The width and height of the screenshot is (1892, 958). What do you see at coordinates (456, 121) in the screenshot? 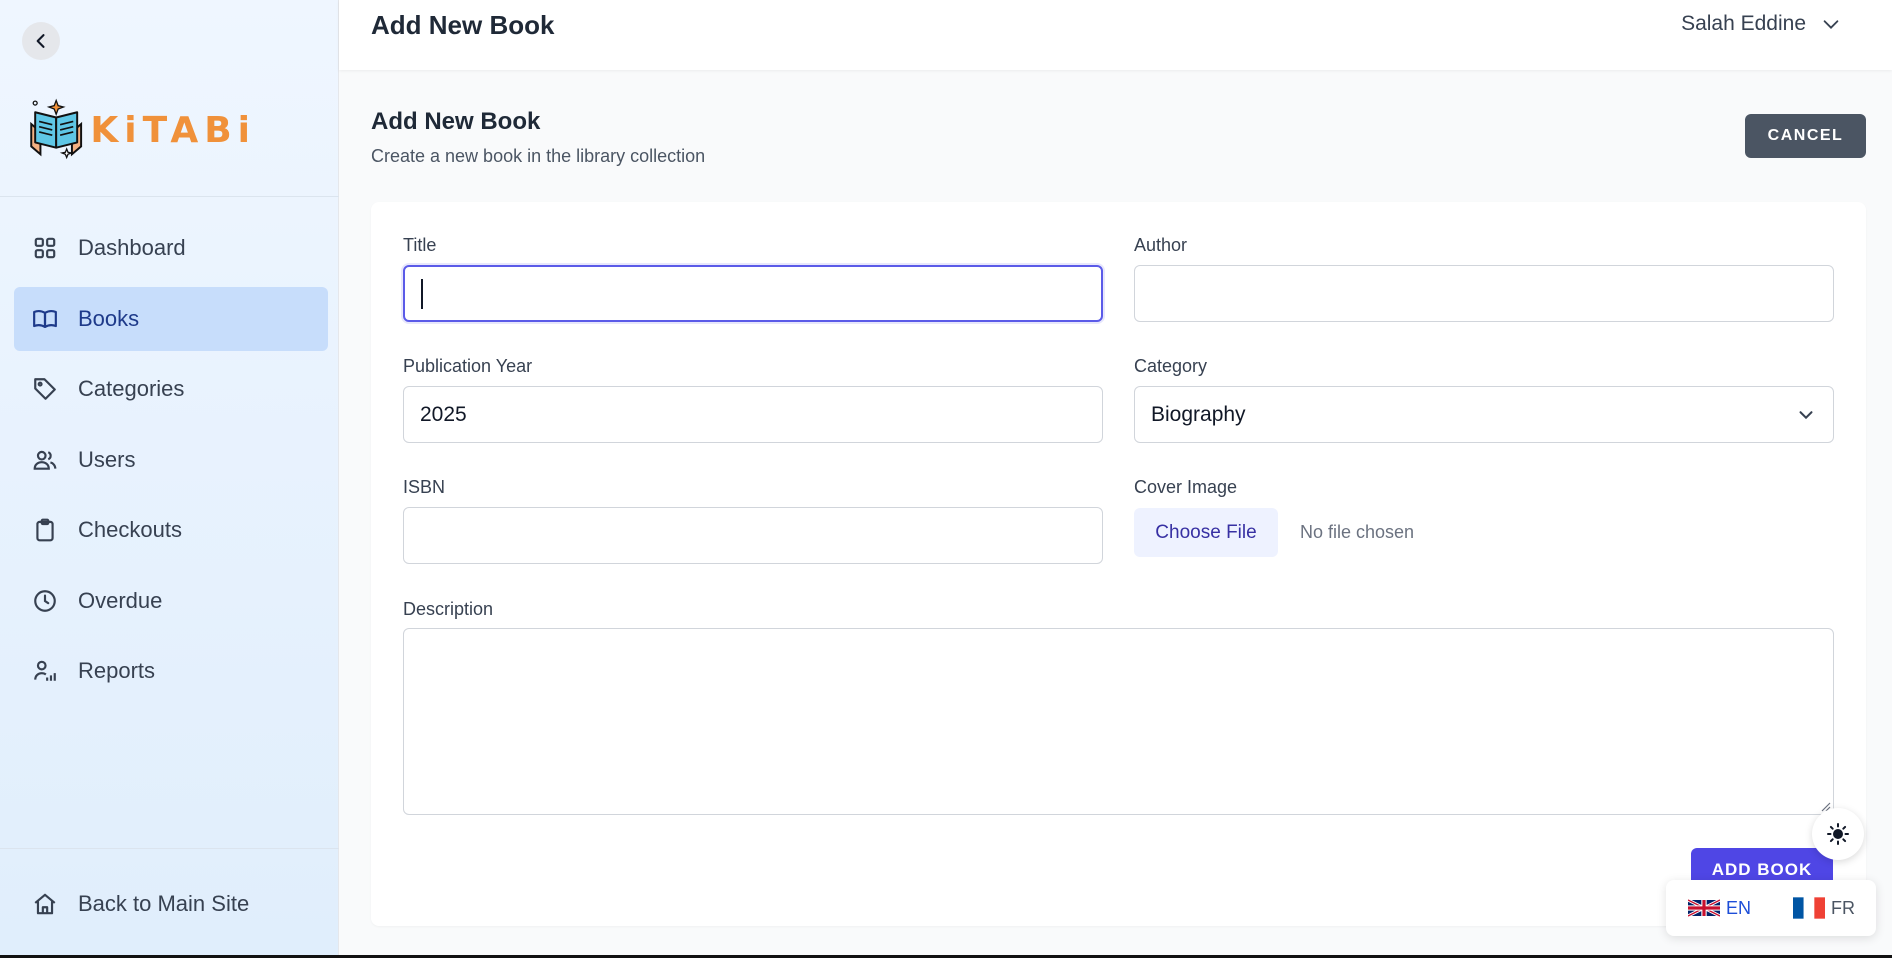
I see `page-title: Add New Book` at bounding box center [456, 121].